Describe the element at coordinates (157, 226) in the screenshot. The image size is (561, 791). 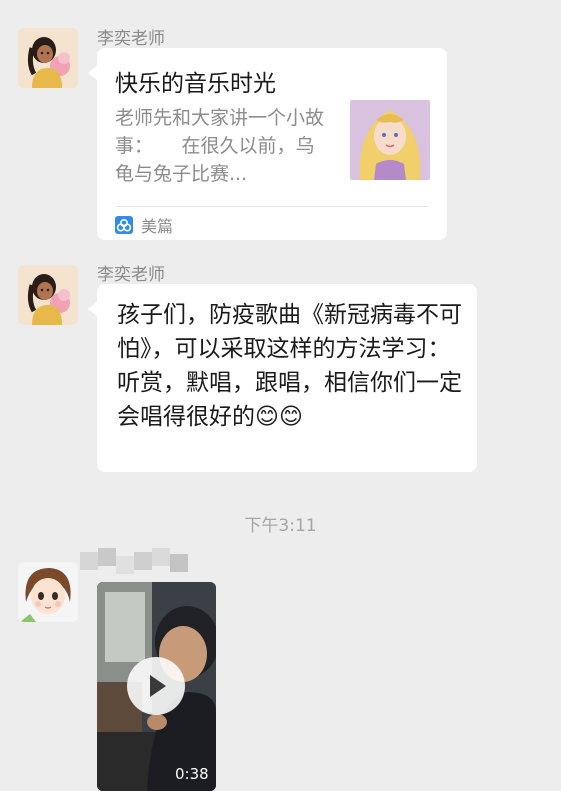
I see `card-source-label: 美篇` at that location.